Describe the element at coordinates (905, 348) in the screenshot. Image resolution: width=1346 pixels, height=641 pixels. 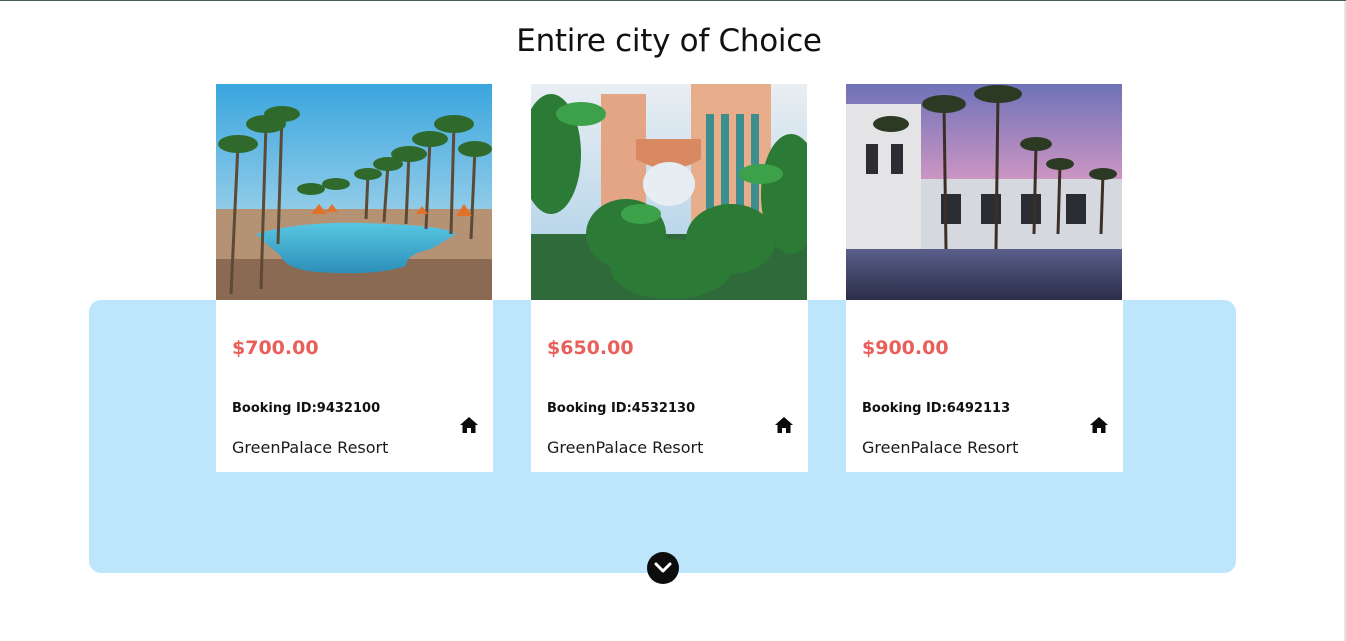
I see `listing-price: $900.00` at that location.